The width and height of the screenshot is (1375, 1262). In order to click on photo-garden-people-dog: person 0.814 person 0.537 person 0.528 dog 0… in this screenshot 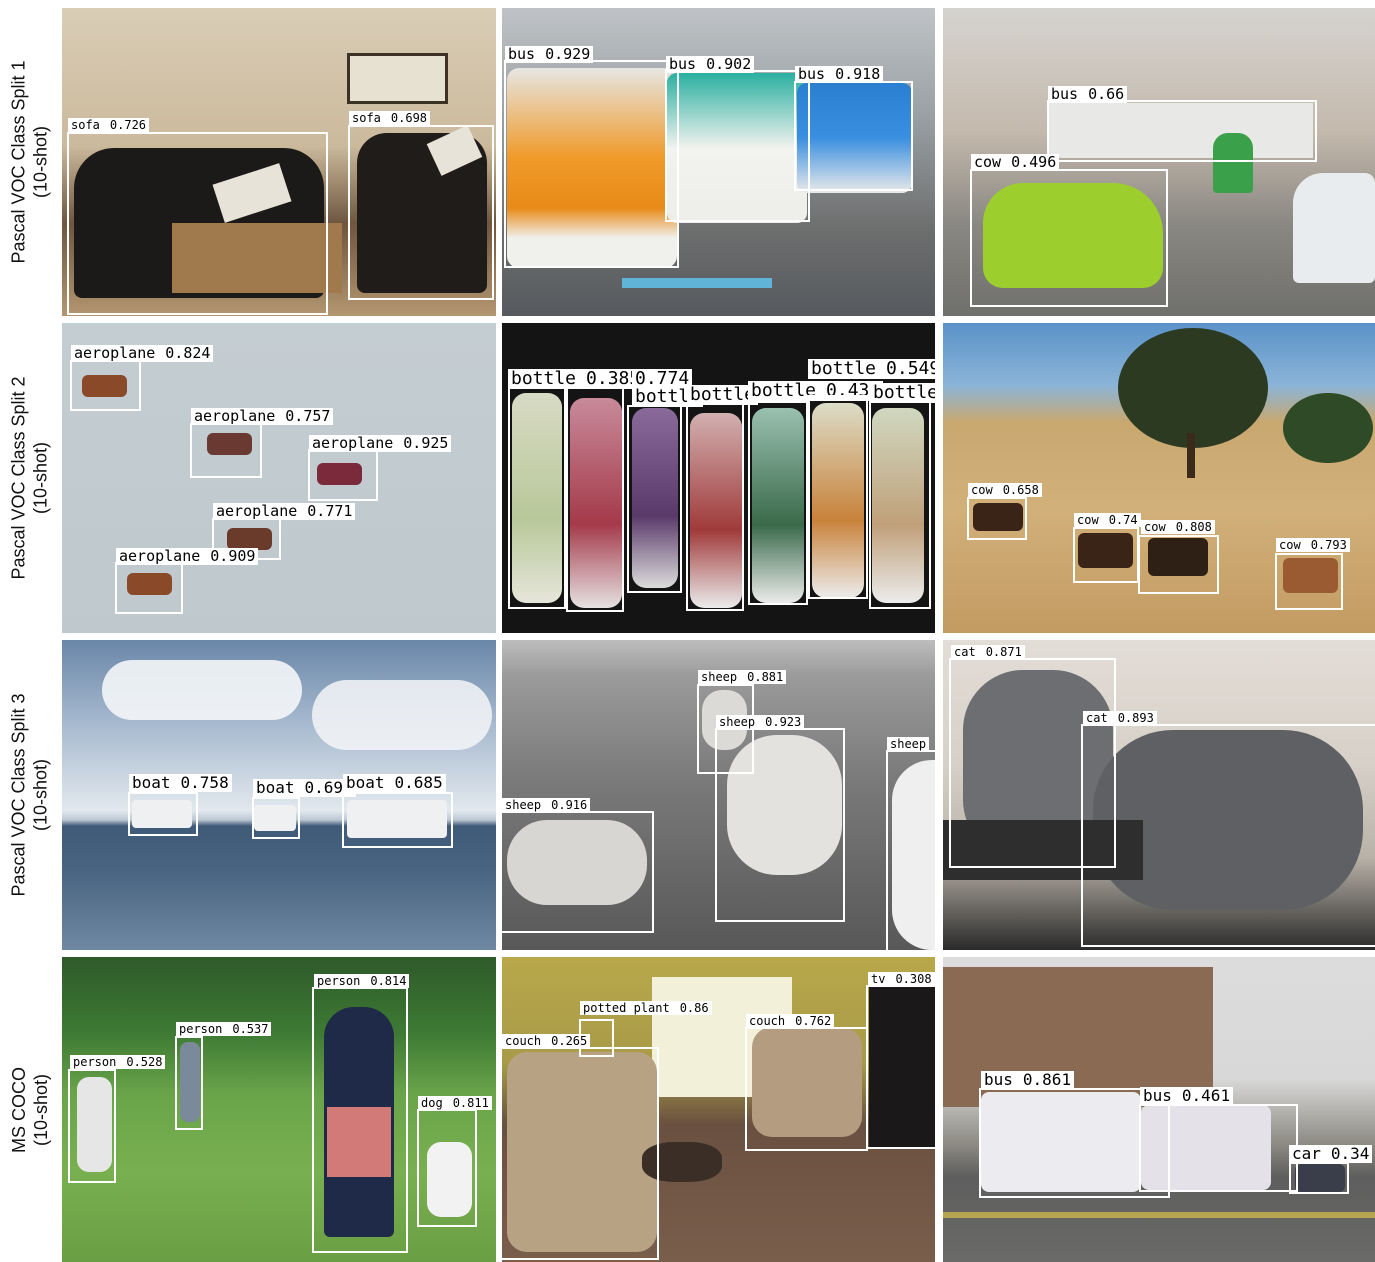, I will do `click(279, 1109)`.